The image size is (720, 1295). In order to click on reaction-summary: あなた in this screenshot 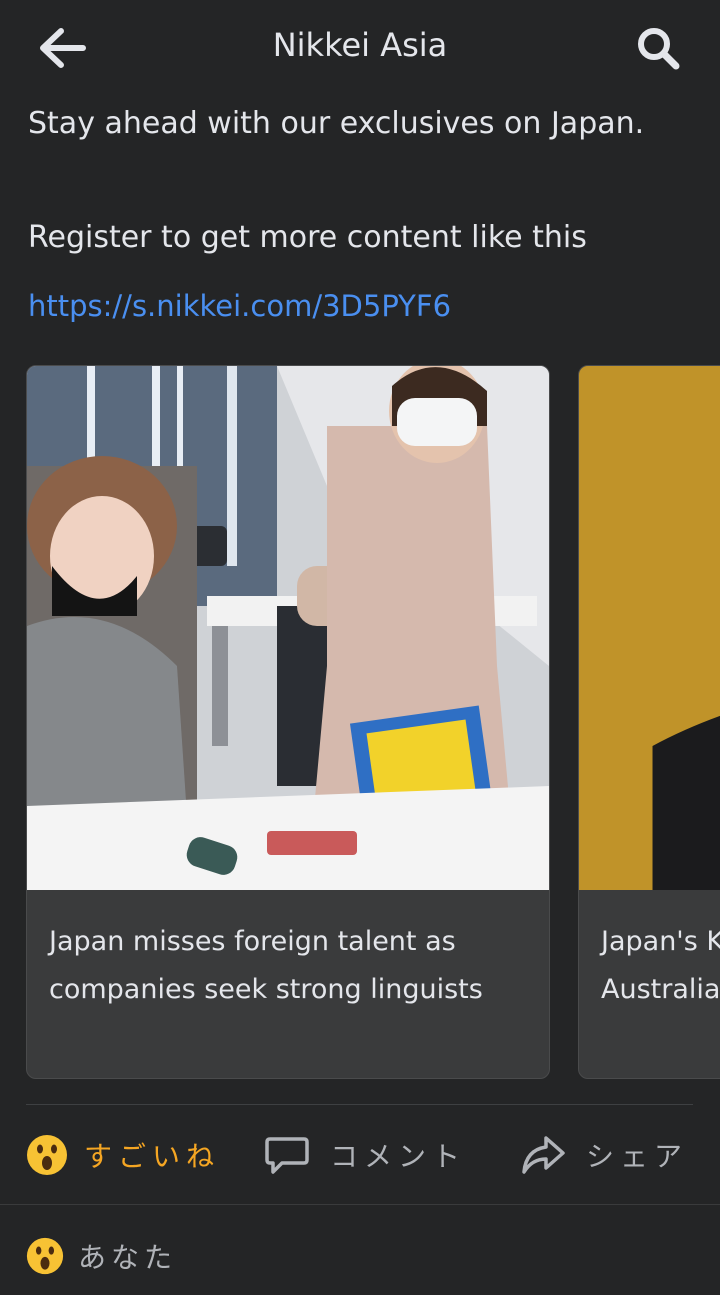, I will do `click(101, 1256)`.